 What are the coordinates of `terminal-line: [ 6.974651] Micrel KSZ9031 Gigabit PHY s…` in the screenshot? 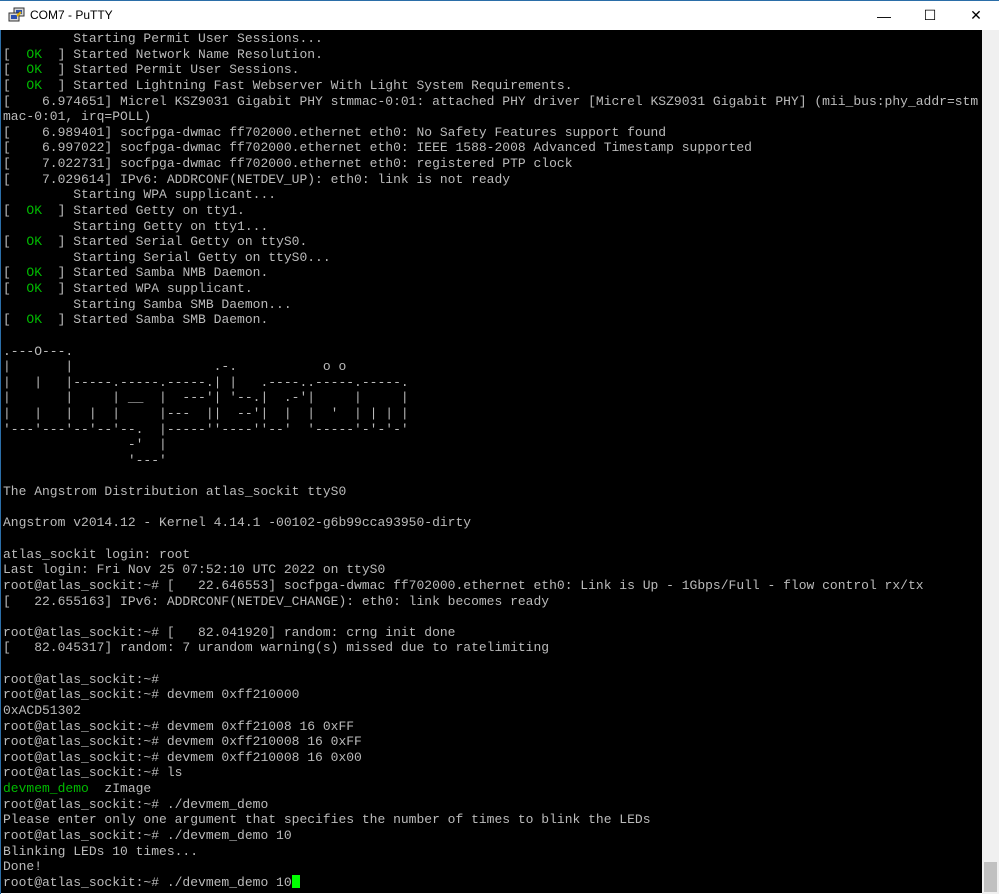 It's located at (490, 101).